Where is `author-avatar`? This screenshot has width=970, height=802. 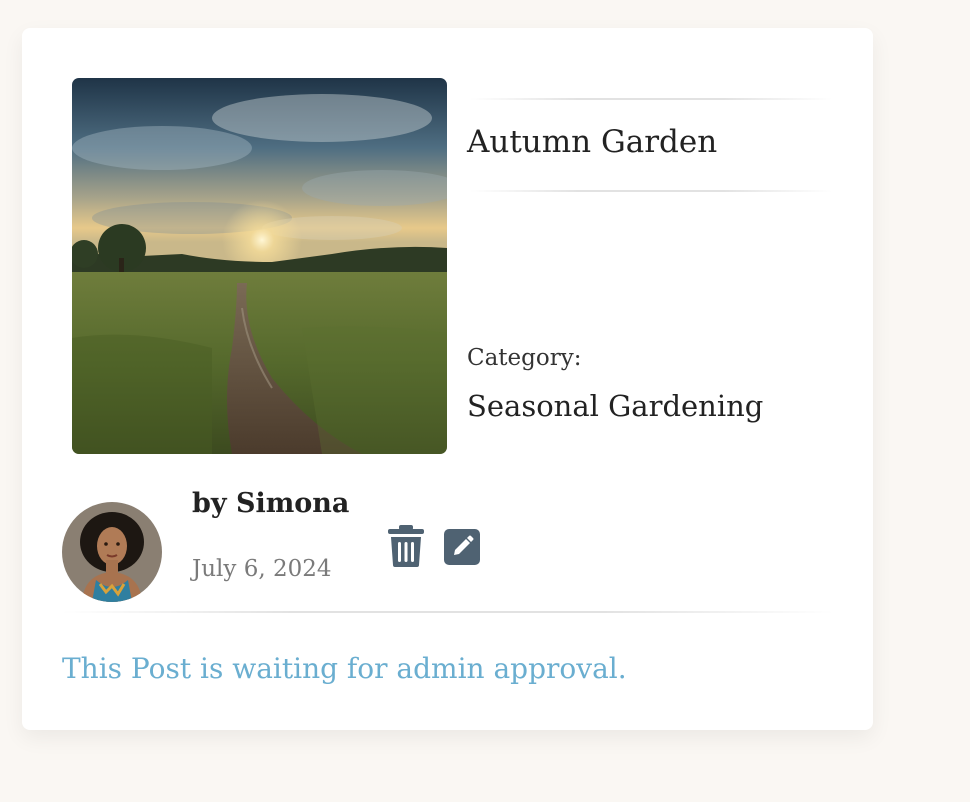
author-avatar is located at coordinates (112, 552).